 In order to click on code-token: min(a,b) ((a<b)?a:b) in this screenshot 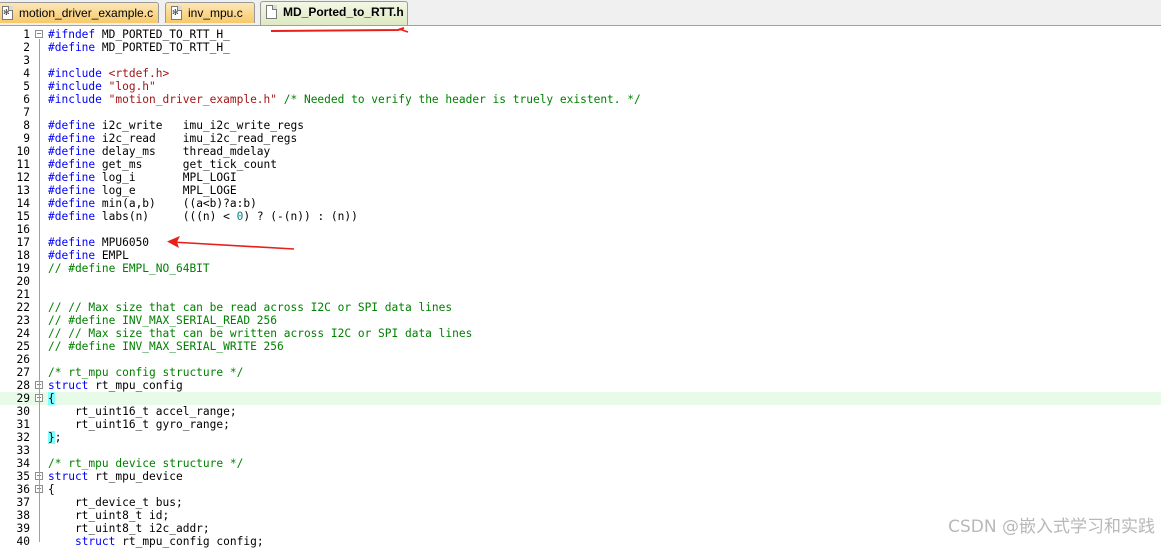, I will do `click(176, 203)`.